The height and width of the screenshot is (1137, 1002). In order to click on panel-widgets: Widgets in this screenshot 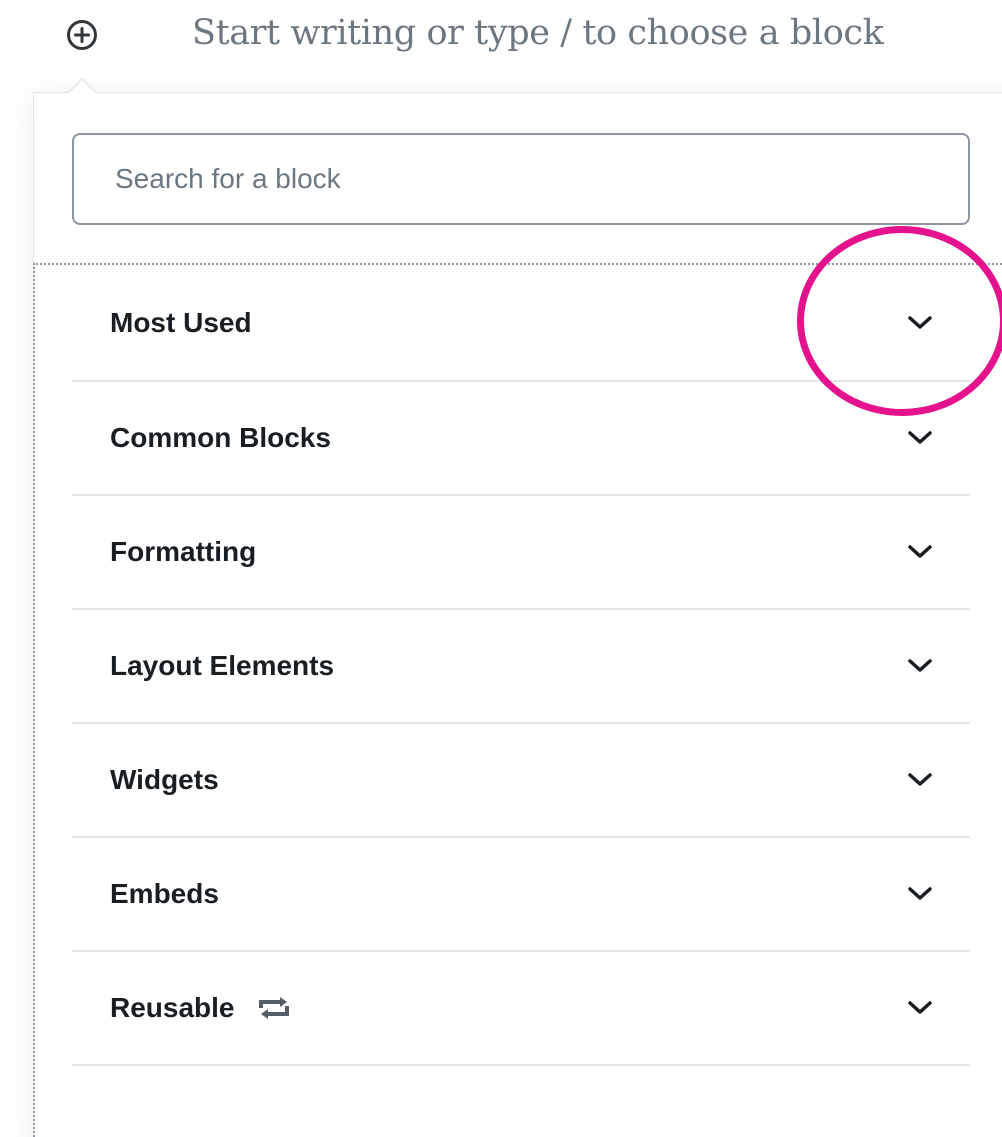, I will do `click(521, 781)`.